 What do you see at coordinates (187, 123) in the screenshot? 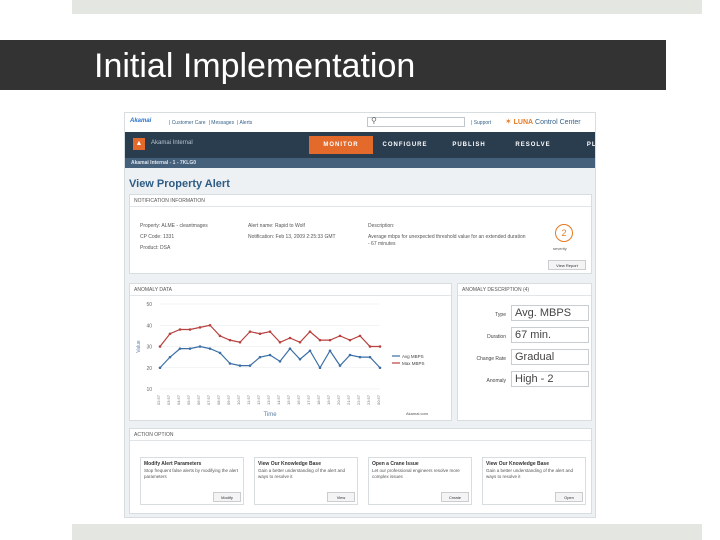
I see `customer-care-link: | Customer Care` at bounding box center [187, 123].